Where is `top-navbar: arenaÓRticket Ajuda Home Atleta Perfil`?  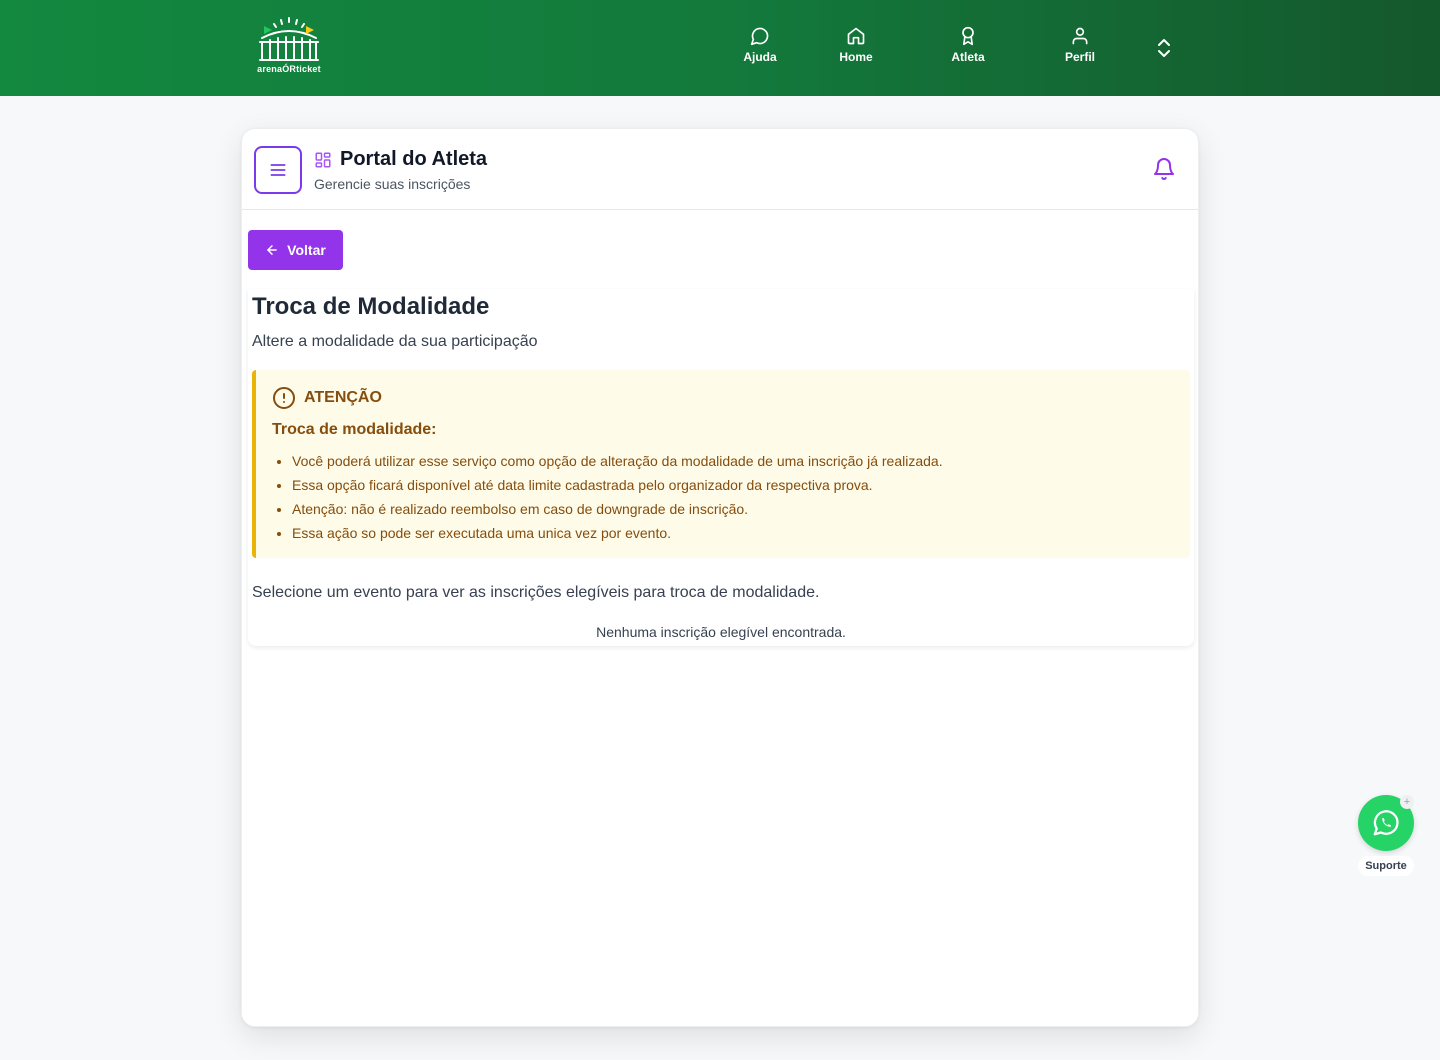
top-navbar: arenaÓRticket Ajuda Home Atleta Perfil is located at coordinates (720, 48).